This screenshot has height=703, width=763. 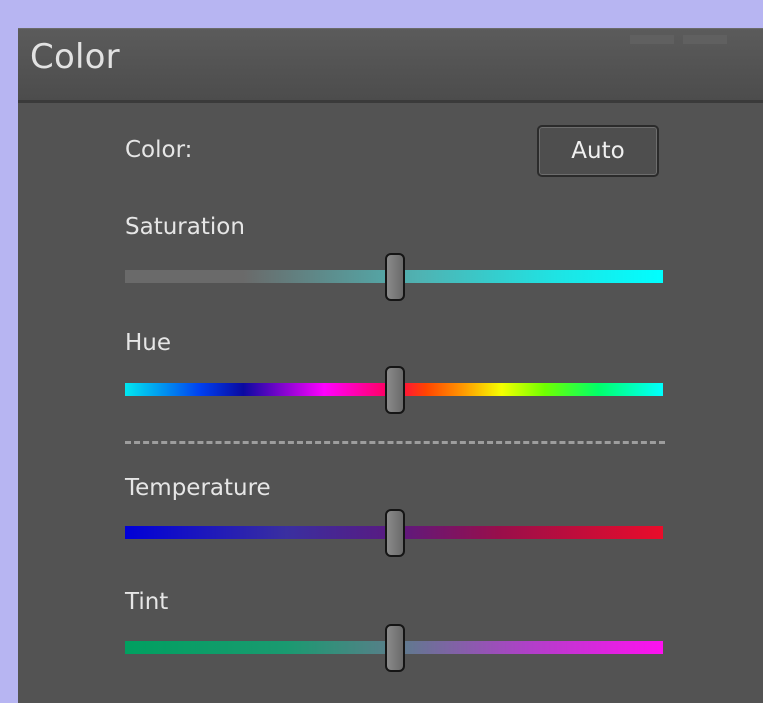 I want to click on temperature-slider-thumb, so click(x=395, y=532).